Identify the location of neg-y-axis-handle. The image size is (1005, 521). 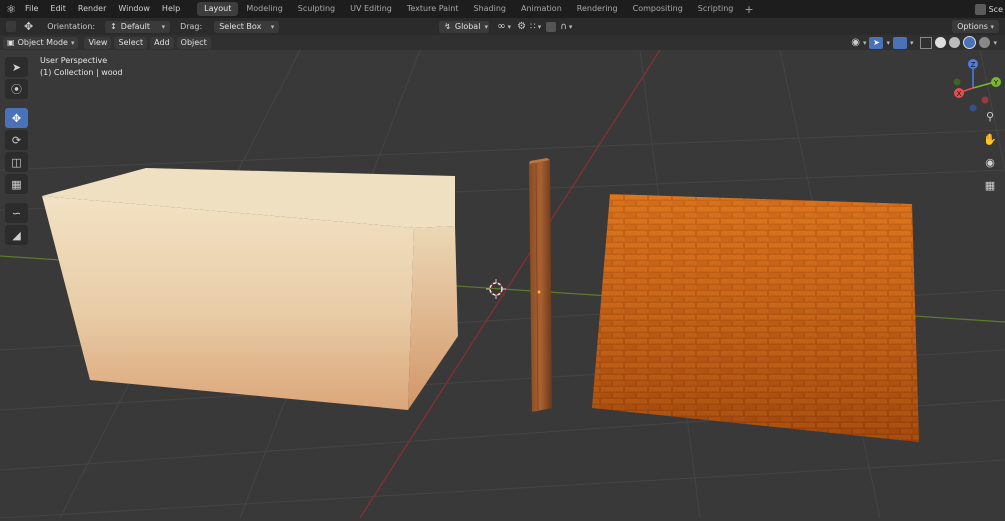
(957, 82).